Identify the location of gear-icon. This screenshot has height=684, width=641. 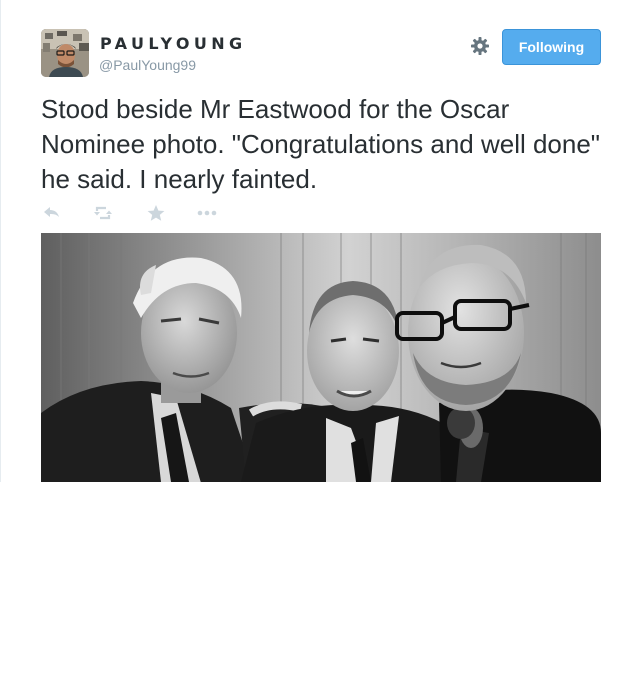
(480, 46).